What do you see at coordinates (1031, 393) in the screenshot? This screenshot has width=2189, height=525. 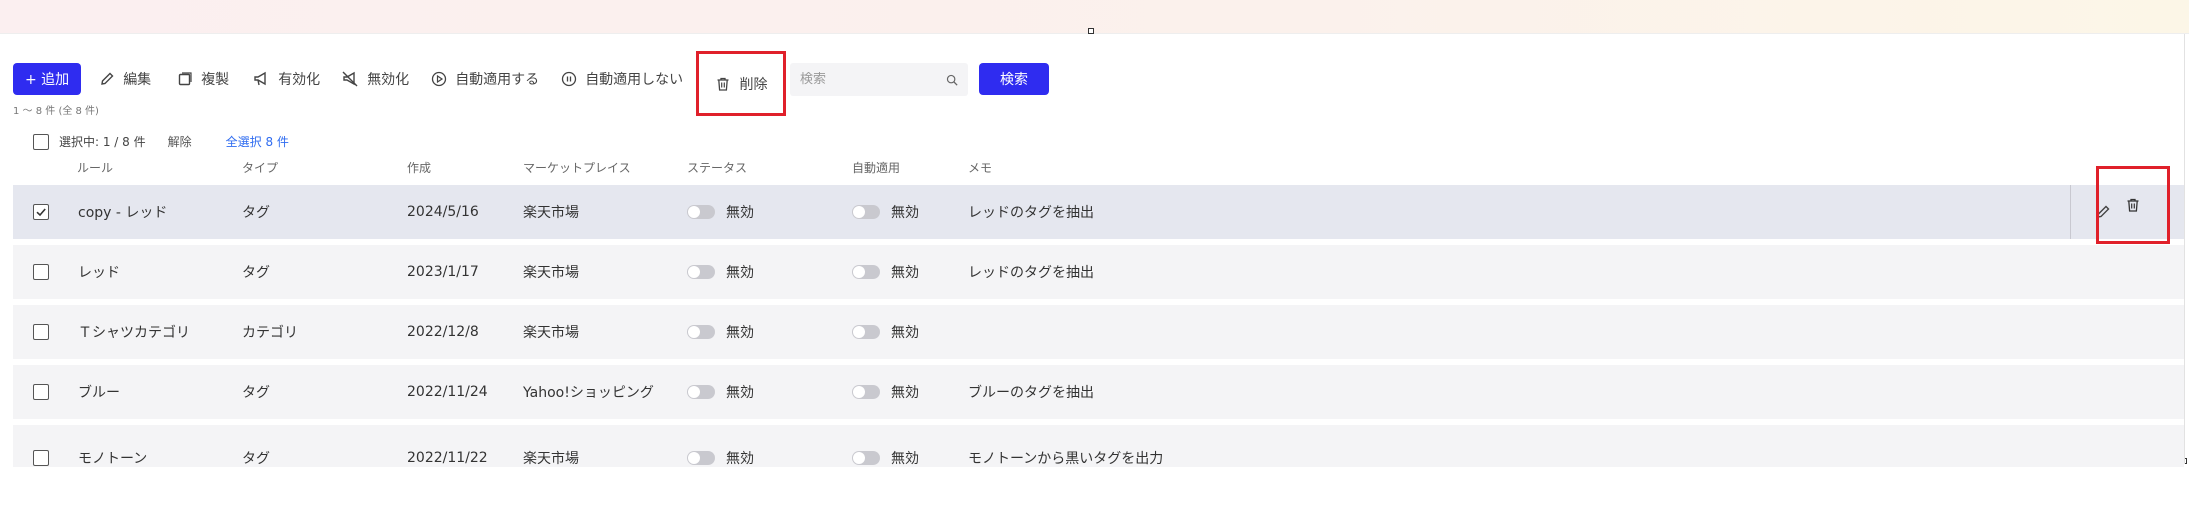 I see `cell-memo: ブルーのタグを抽出` at bounding box center [1031, 393].